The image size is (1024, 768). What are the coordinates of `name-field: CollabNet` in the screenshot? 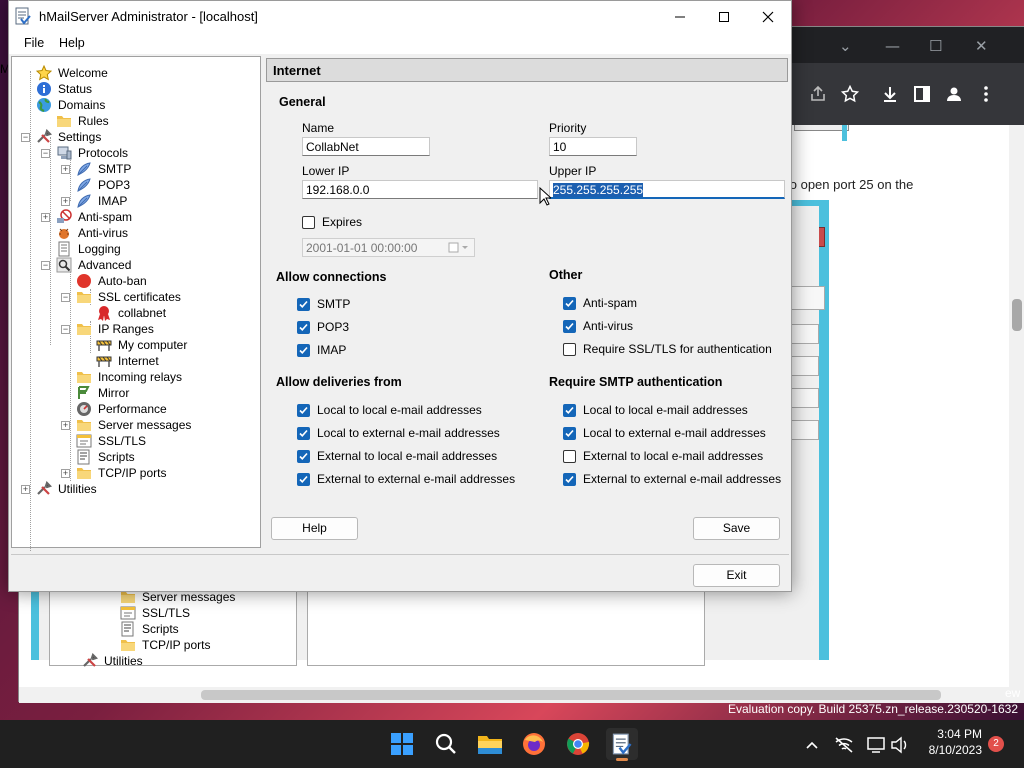 It's located at (366, 146).